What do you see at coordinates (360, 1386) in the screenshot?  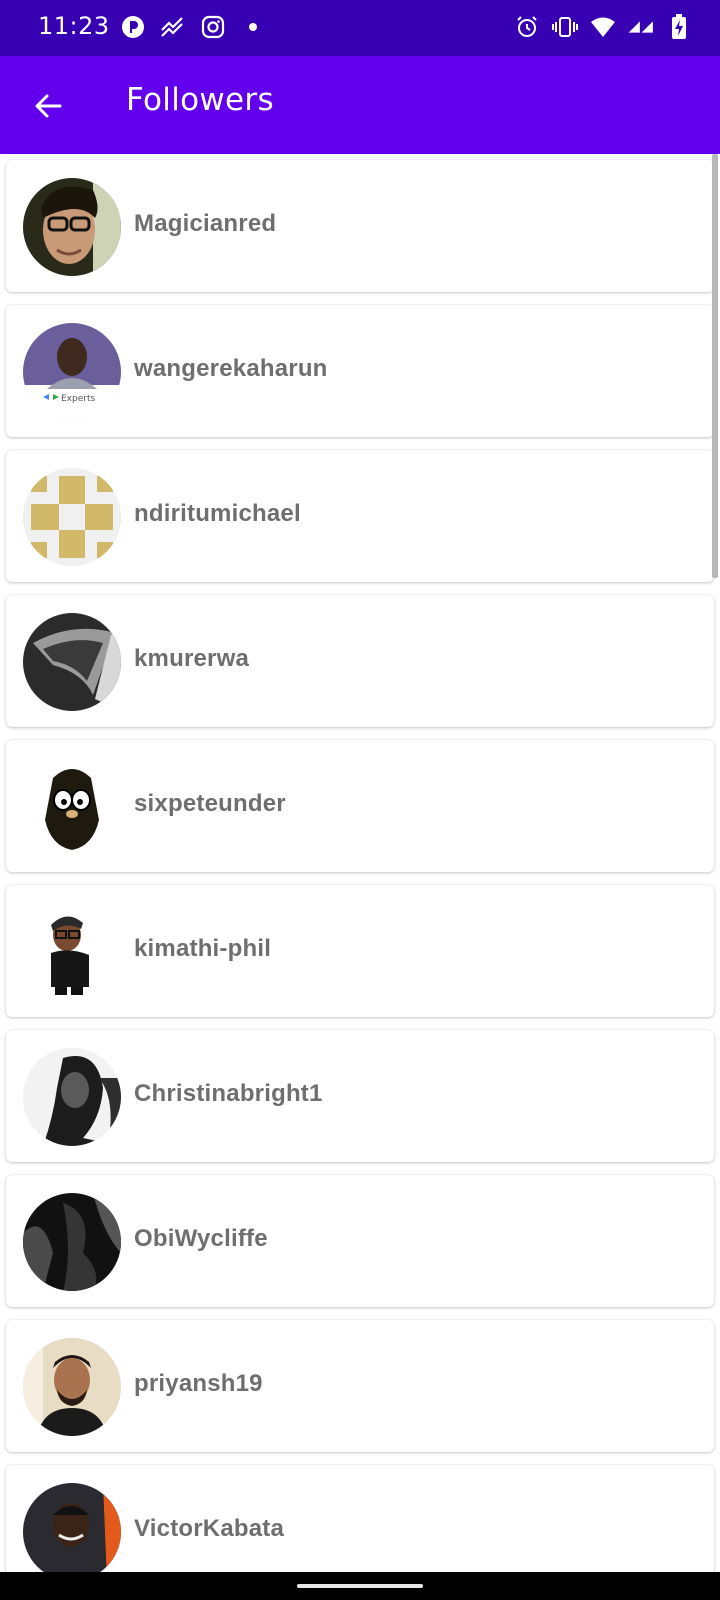 I see `follower-card: priyansh19` at bounding box center [360, 1386].